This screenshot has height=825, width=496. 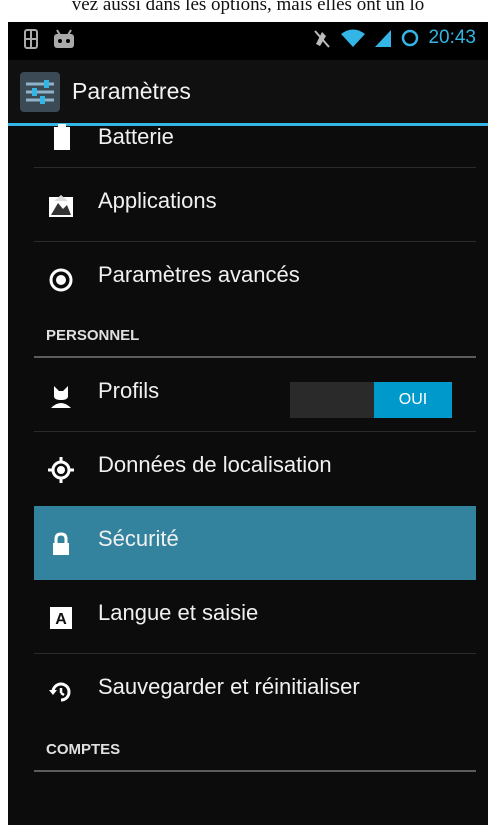 What do you see at coordinates (61, 397) in the screenshot?
I see `profiles-icon` at bounding box center [61, 397].